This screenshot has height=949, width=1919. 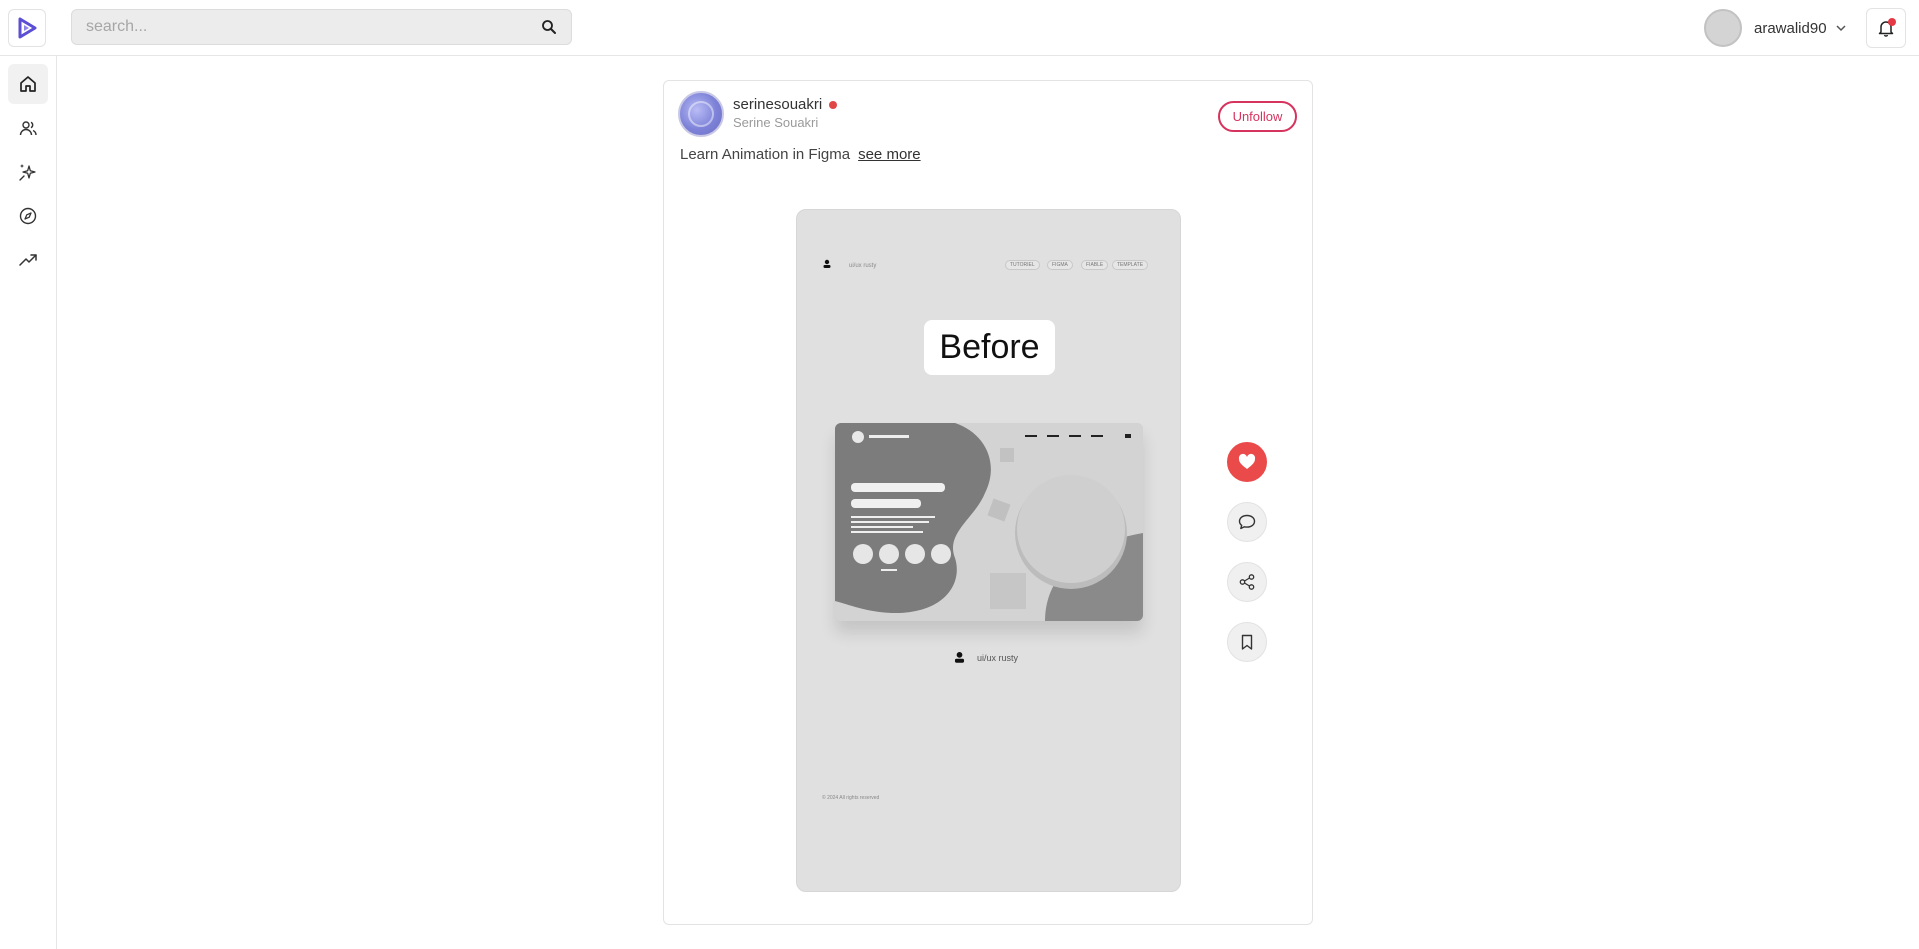 I want to click on post-caption: Learn Animation in Figma see more, so click(x=800, y=154).